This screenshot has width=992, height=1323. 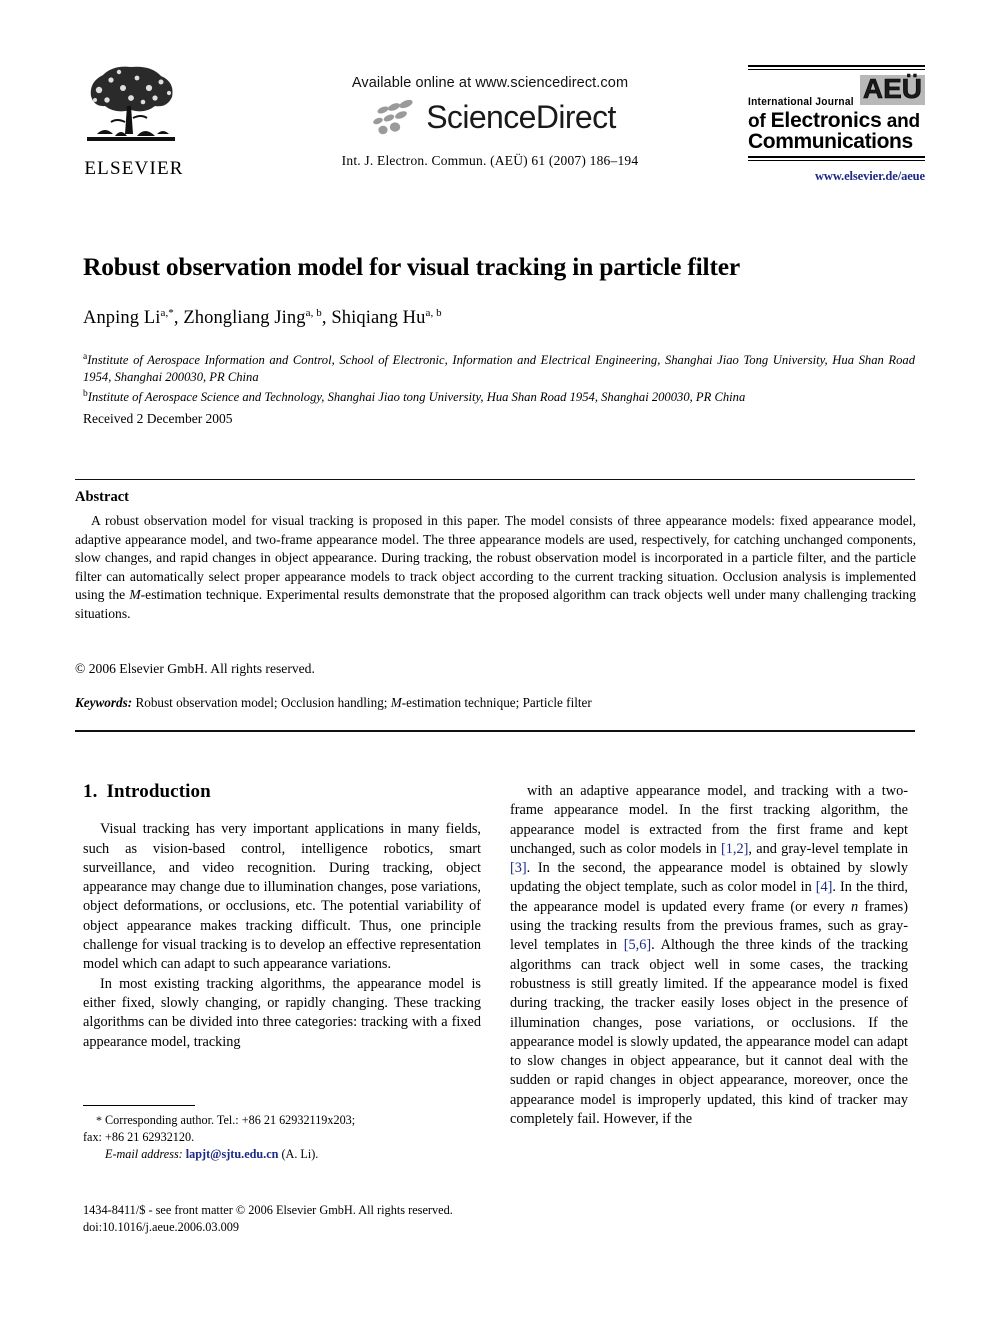 What do you see at coordinates (232, 1154) in the screenshot?
I see `email-link: lapjt@sjtu.edu.cn` at bounding box center [232, 1154].